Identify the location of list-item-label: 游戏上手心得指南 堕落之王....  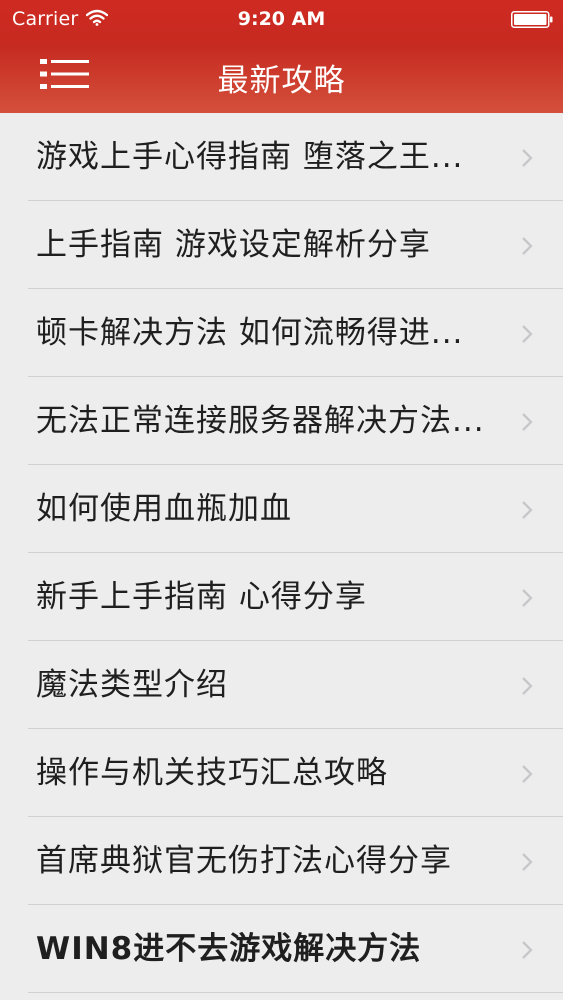
(250, 157).